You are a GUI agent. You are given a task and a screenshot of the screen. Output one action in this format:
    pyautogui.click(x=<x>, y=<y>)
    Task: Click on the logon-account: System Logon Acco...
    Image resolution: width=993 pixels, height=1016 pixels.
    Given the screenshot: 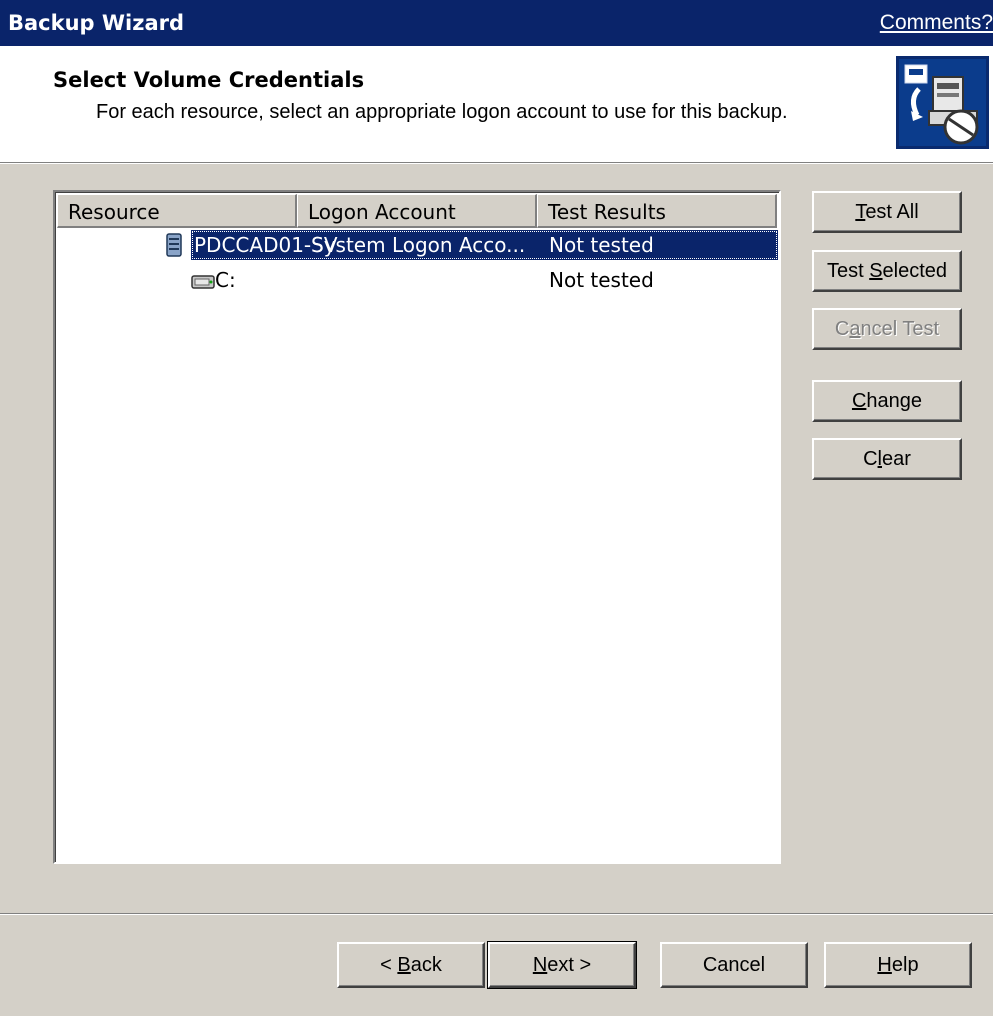 What is the action you would take?
    pyautogui.click(x=418, y=245)
    